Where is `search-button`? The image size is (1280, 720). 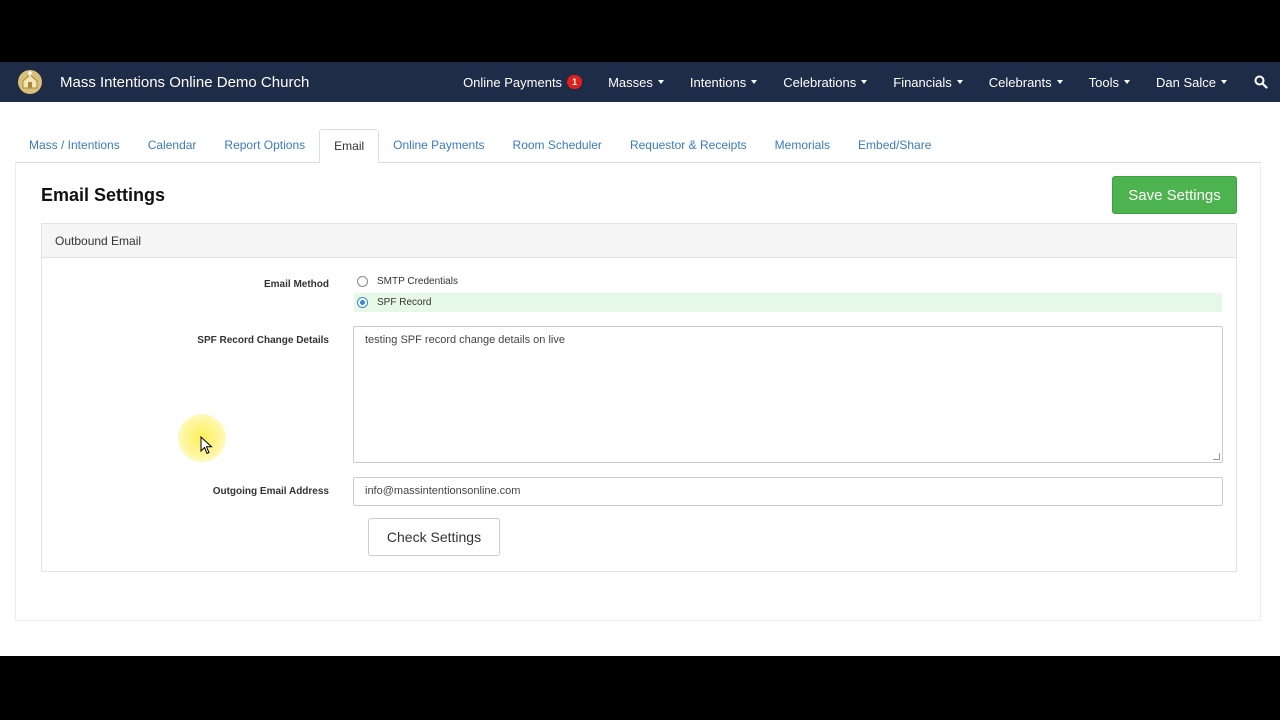
search-button is located at coordinates (1260, 82).